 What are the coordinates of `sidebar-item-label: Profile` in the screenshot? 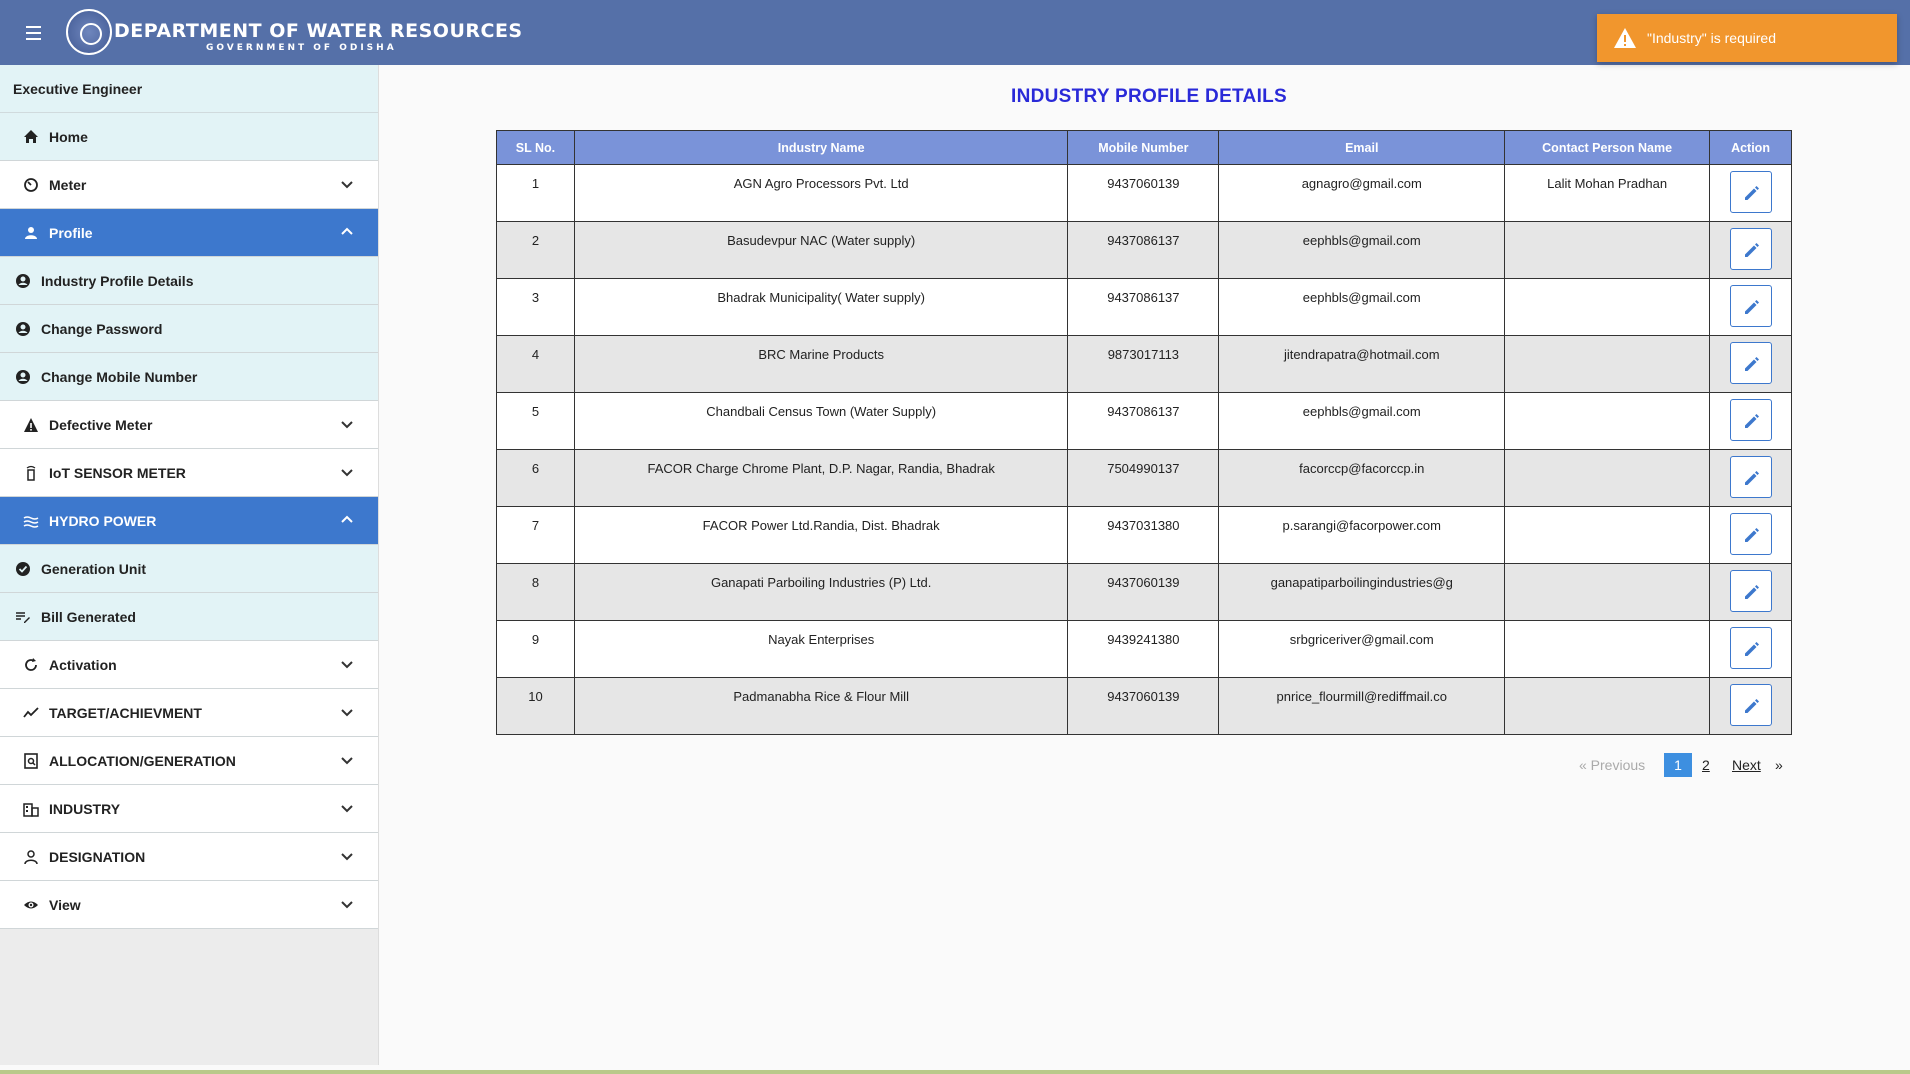 It's located at (71, 232).